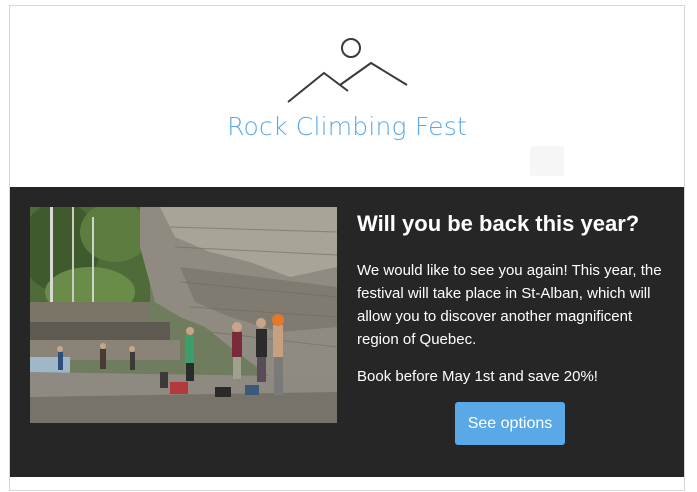  I want to click on see-options-button: See options, so click(510, 423).